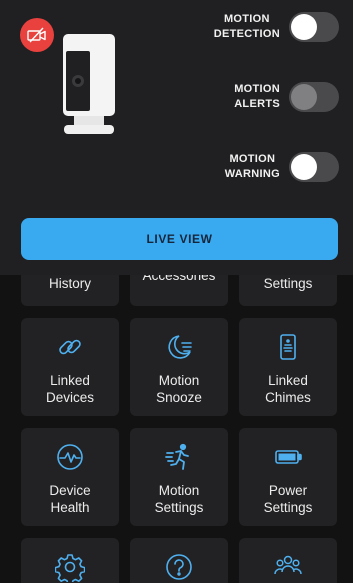 Image resolution: width=353 pixels, height=583 pixels. What do you see at coordinates (70, 457) in the screenshot?
I see `pulse-icon` at bounding box center [70, 457].